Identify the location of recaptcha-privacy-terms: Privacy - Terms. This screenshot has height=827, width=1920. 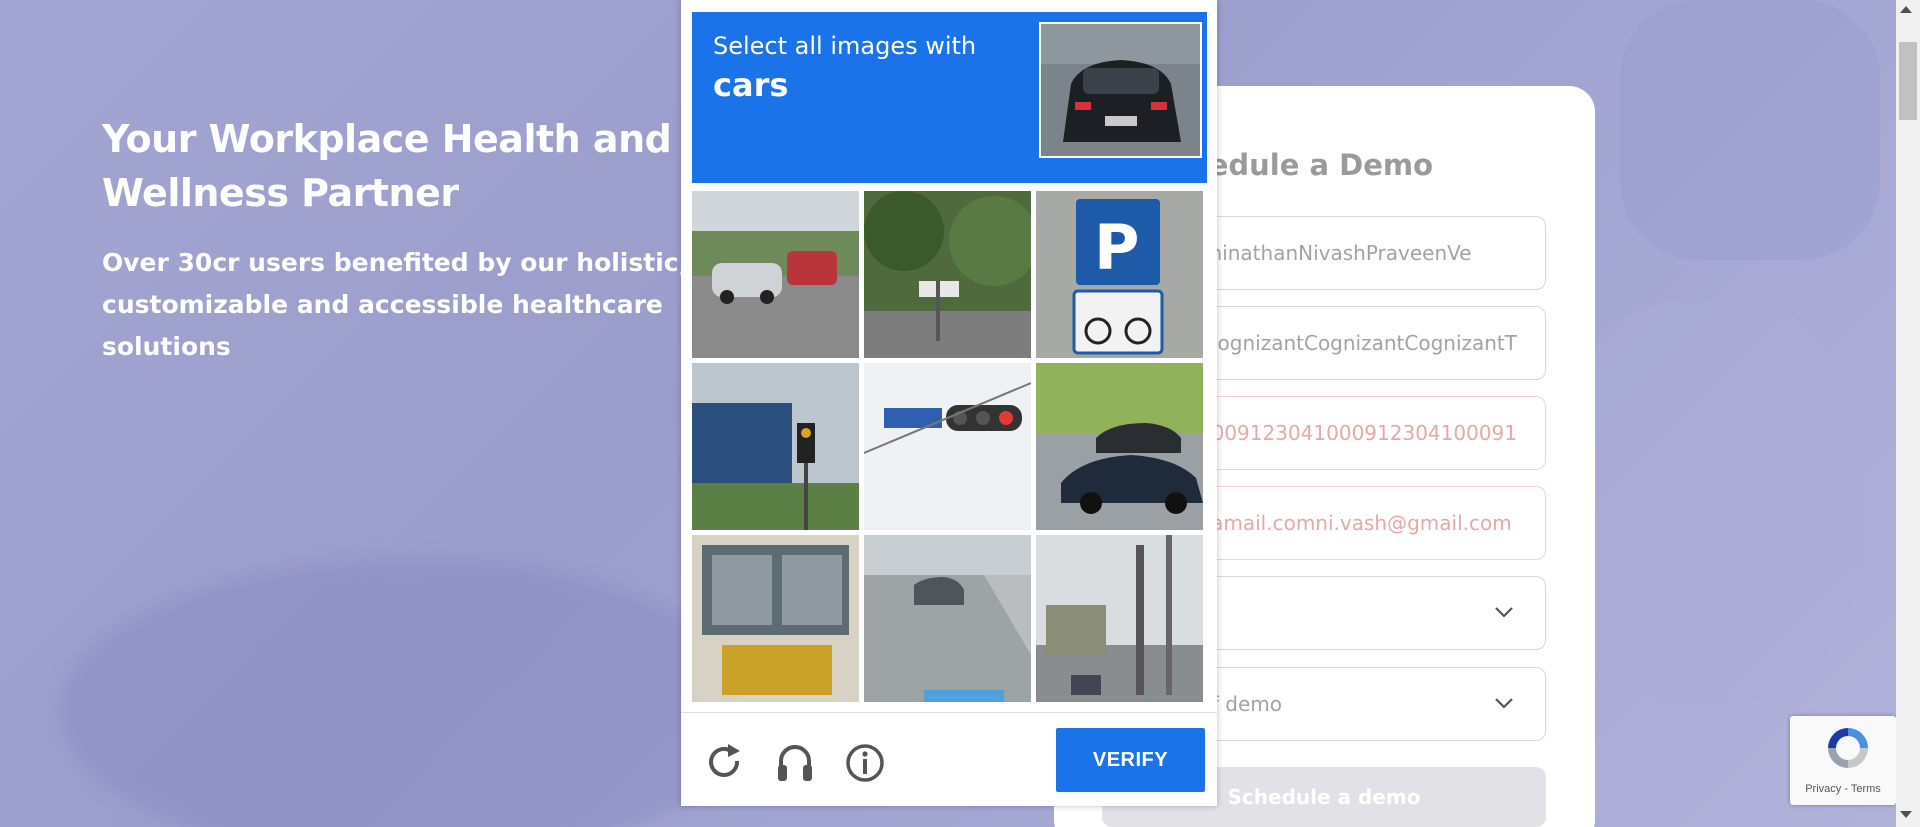
(1843, 789).